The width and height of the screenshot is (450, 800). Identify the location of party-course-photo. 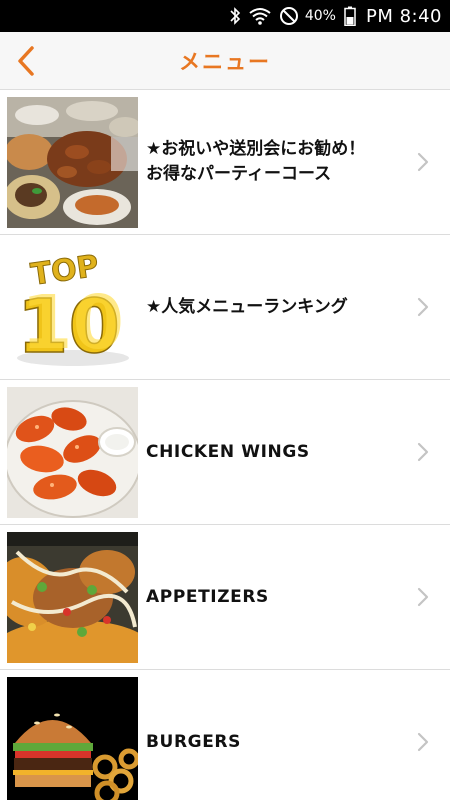
(72, 162).